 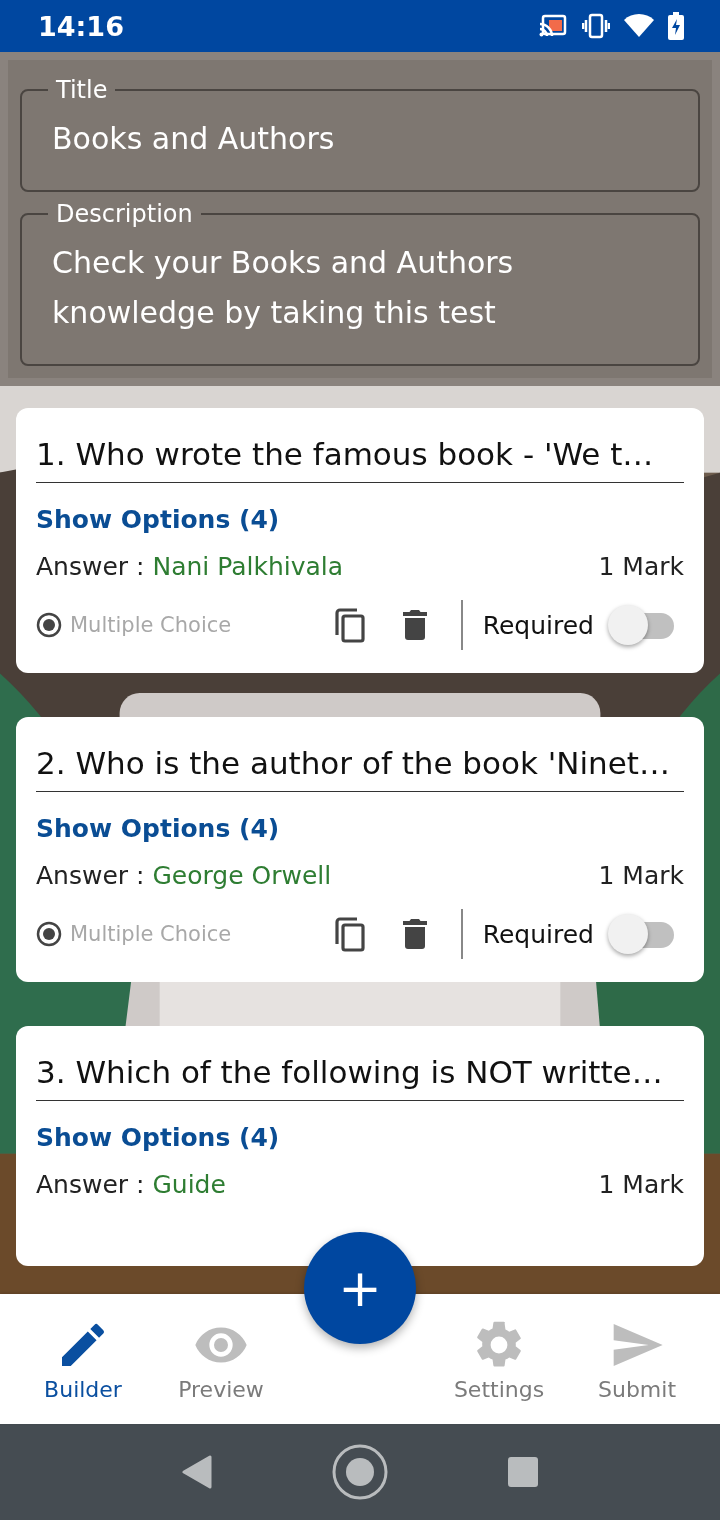 What do you see at coordinates (81, 26) in the screenshot?
I see `status-time: 14:16` at bounding box center [81, 26].